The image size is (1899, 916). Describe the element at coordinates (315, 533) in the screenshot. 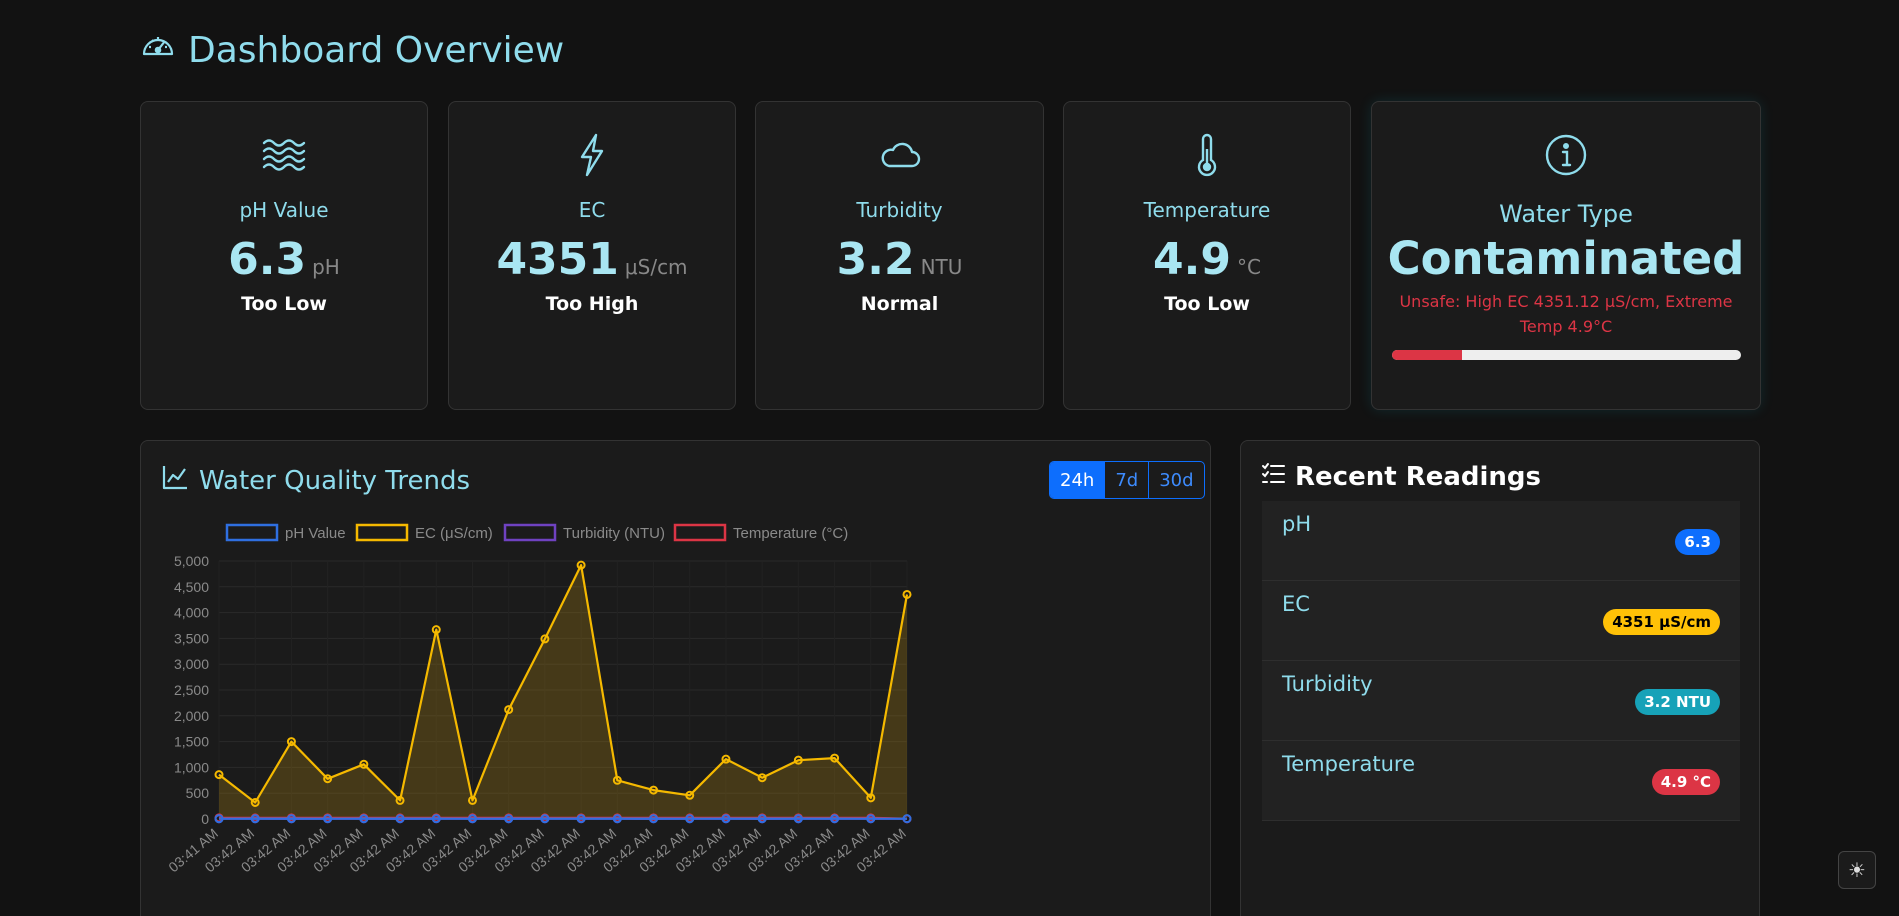

I see `legend-label: pH Value` at that location.